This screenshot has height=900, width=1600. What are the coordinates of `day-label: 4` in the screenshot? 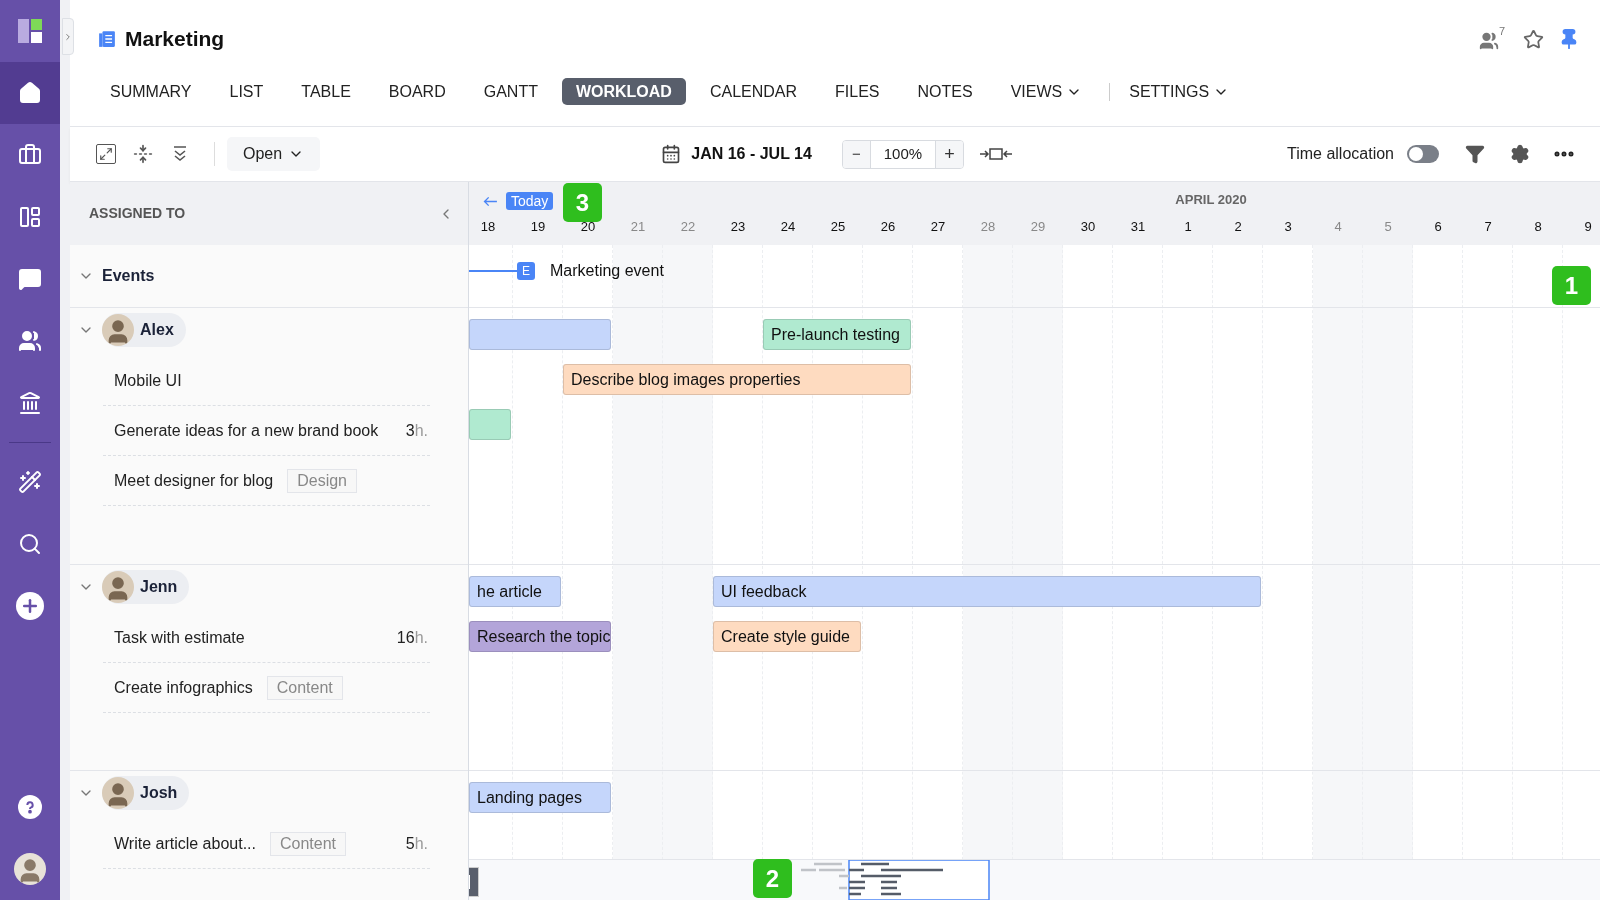 It's located at (1338, 227).